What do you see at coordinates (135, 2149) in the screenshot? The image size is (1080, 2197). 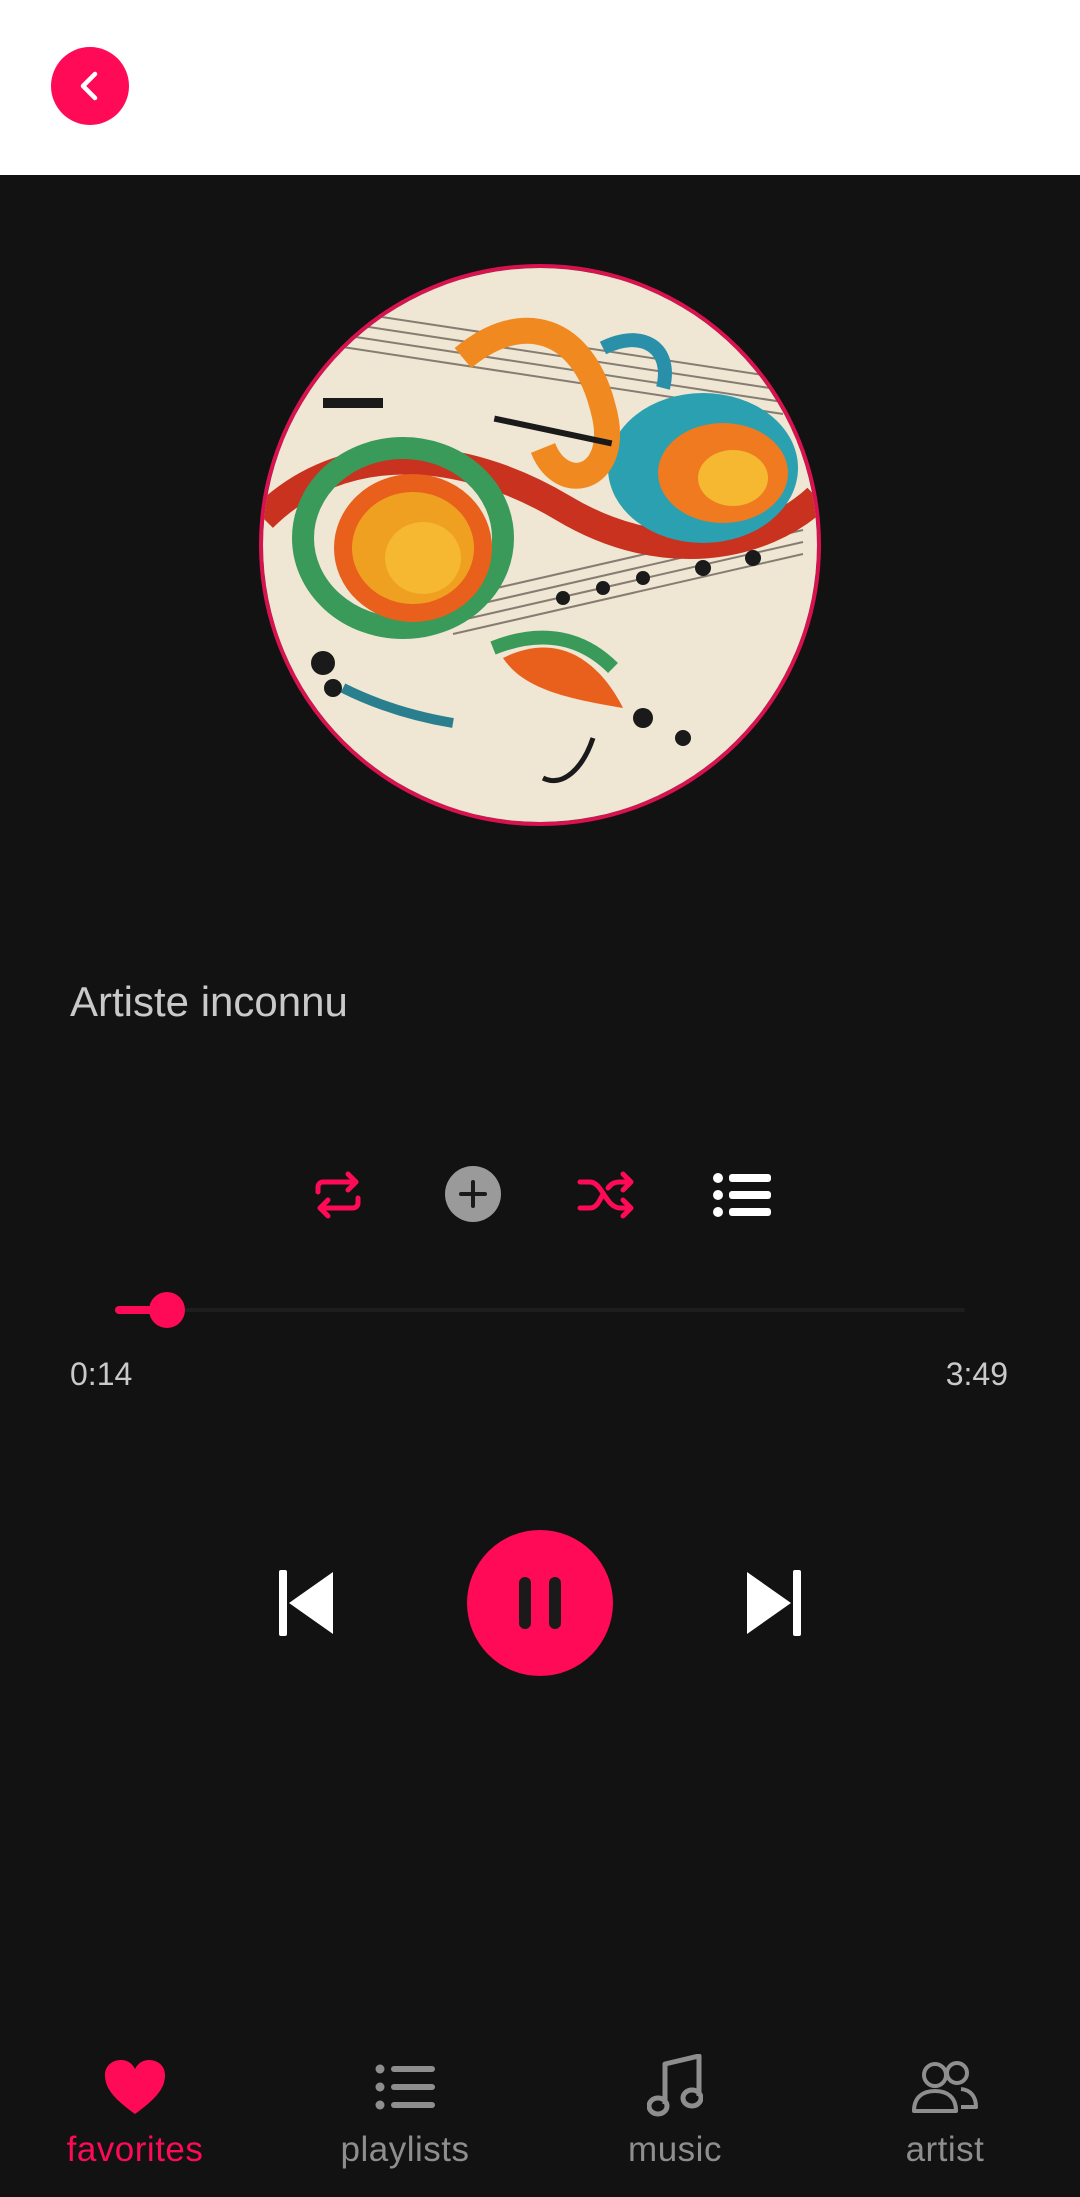 I see `nav-label-favorites: favorites` at bounding box center [135, 2149].